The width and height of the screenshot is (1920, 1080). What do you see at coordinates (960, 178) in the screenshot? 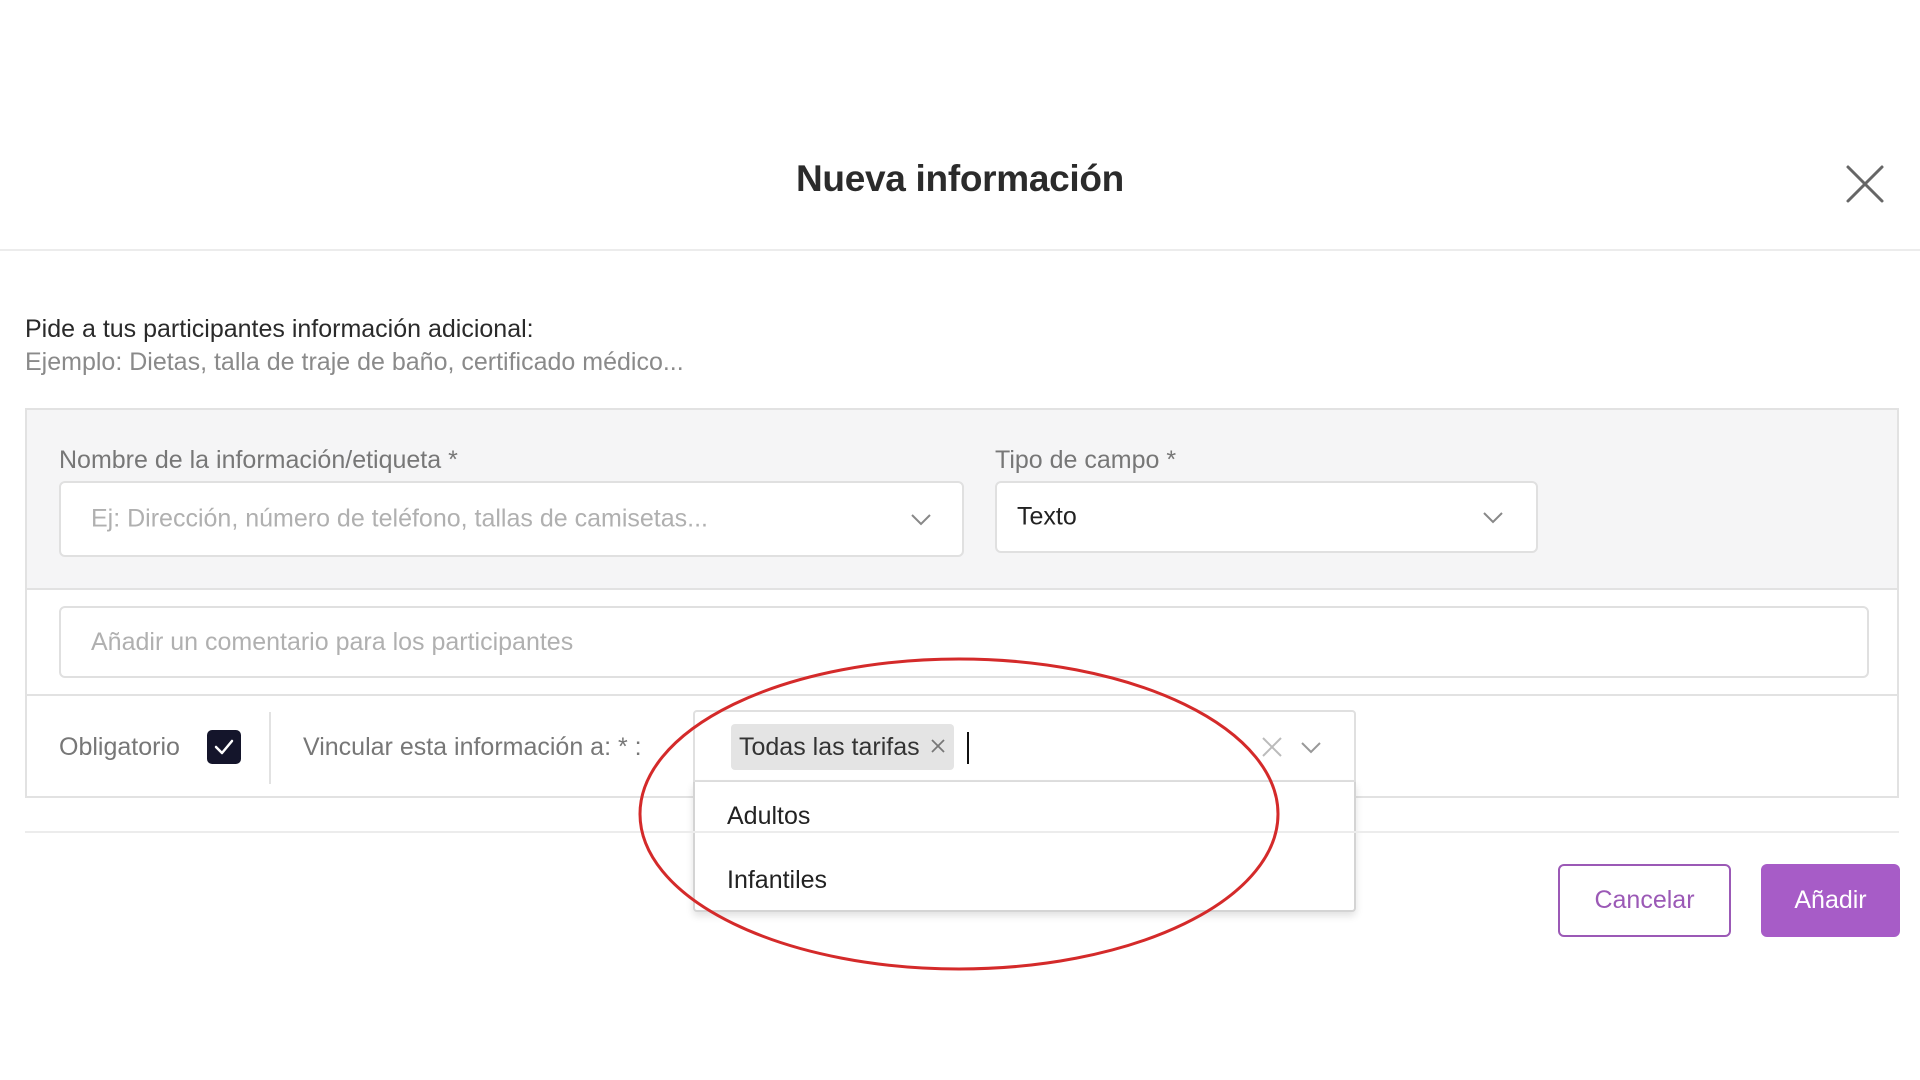
I see `modal-title: Nueva información` at bounding box center [960, 178].